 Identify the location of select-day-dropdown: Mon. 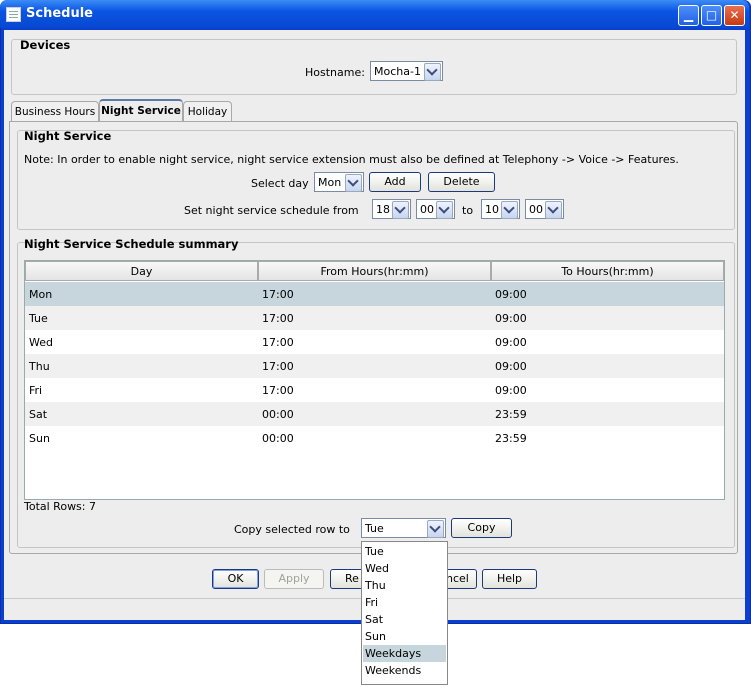
(339, 182).